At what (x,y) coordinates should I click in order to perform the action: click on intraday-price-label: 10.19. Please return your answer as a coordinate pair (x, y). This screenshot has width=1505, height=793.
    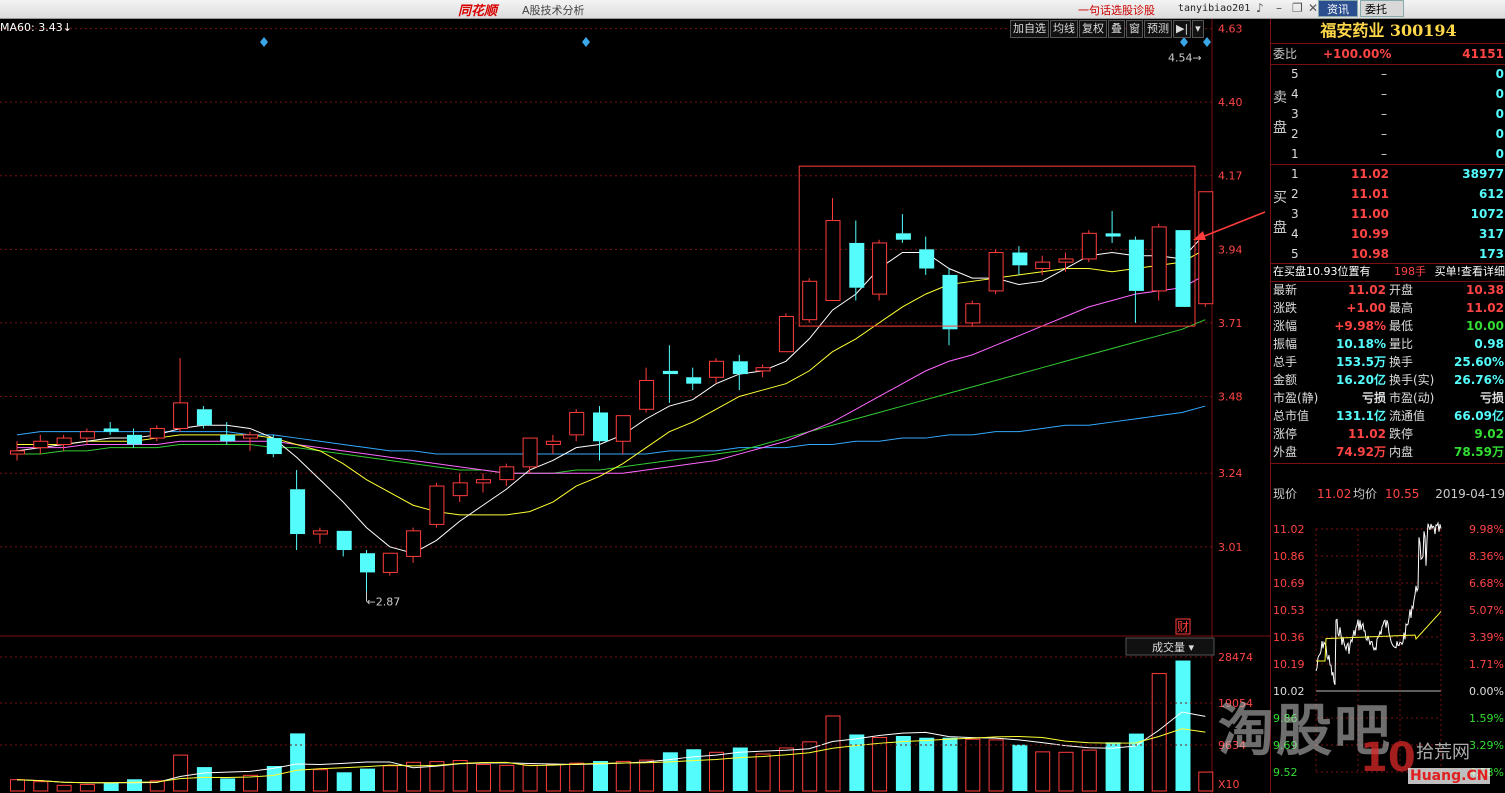
    Looking at the image, I should click on (1289, 664).